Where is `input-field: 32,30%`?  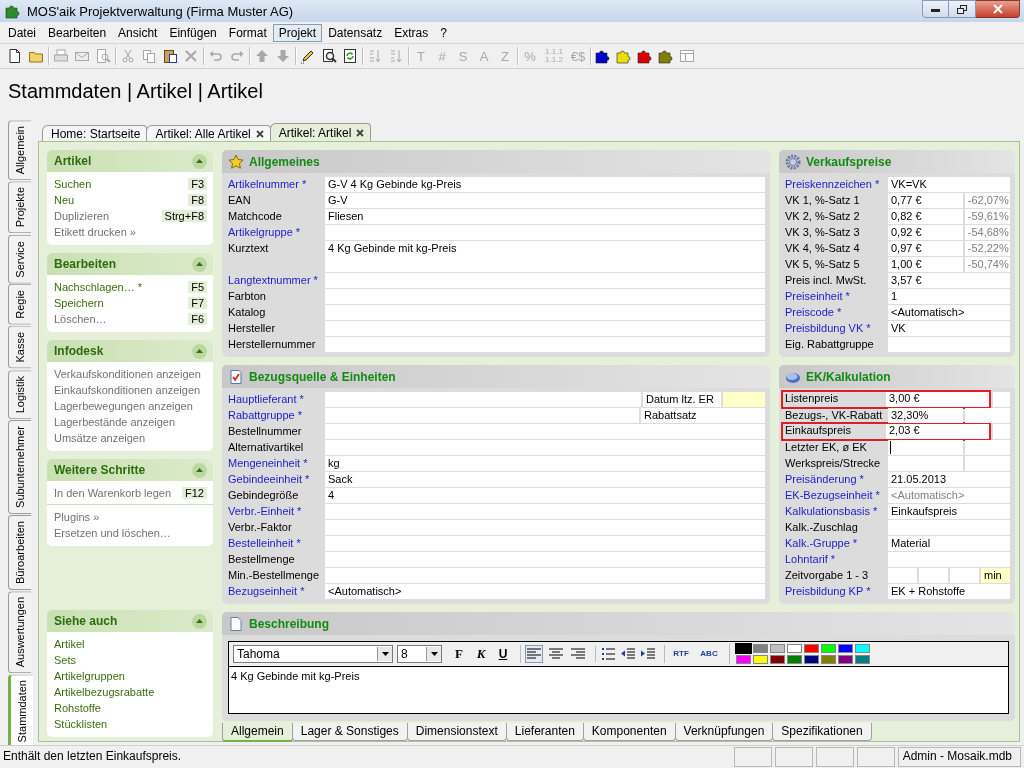 input-field: 32,30% is located at coordinates (925, 415).